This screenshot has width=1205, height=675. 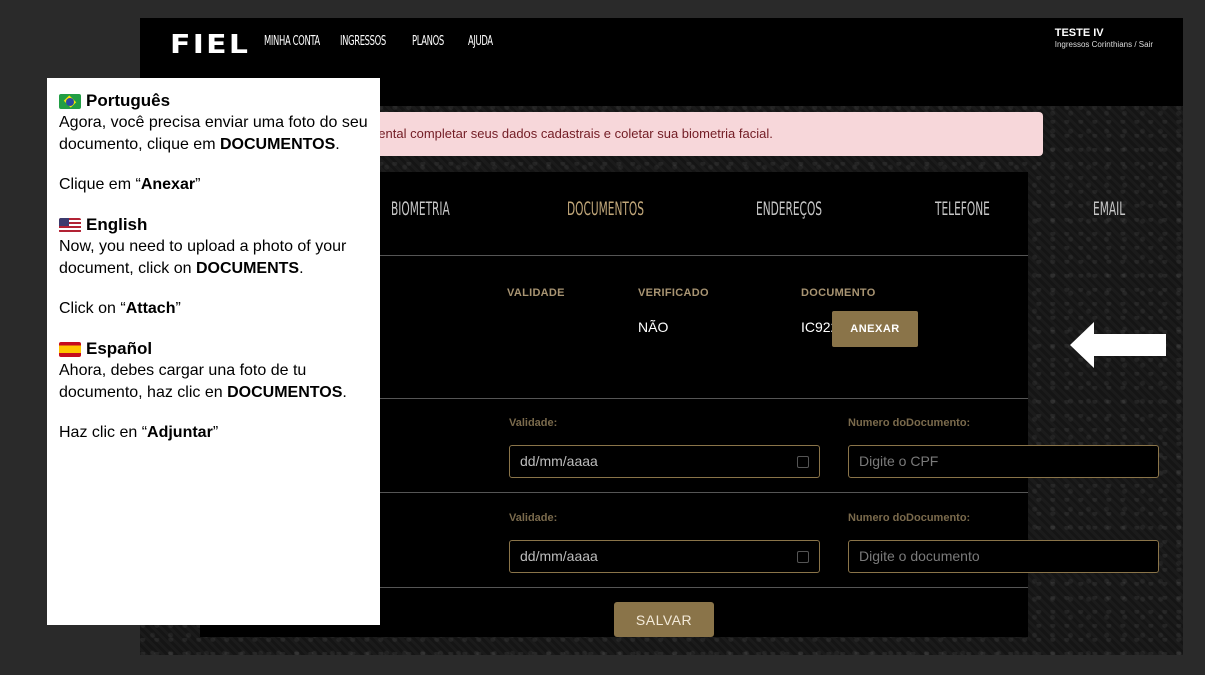 What do you see at coordinates (490, 41) in the screenshot?
I see `nav-ajuda: AJUDA` at bounding box center [490, 41].